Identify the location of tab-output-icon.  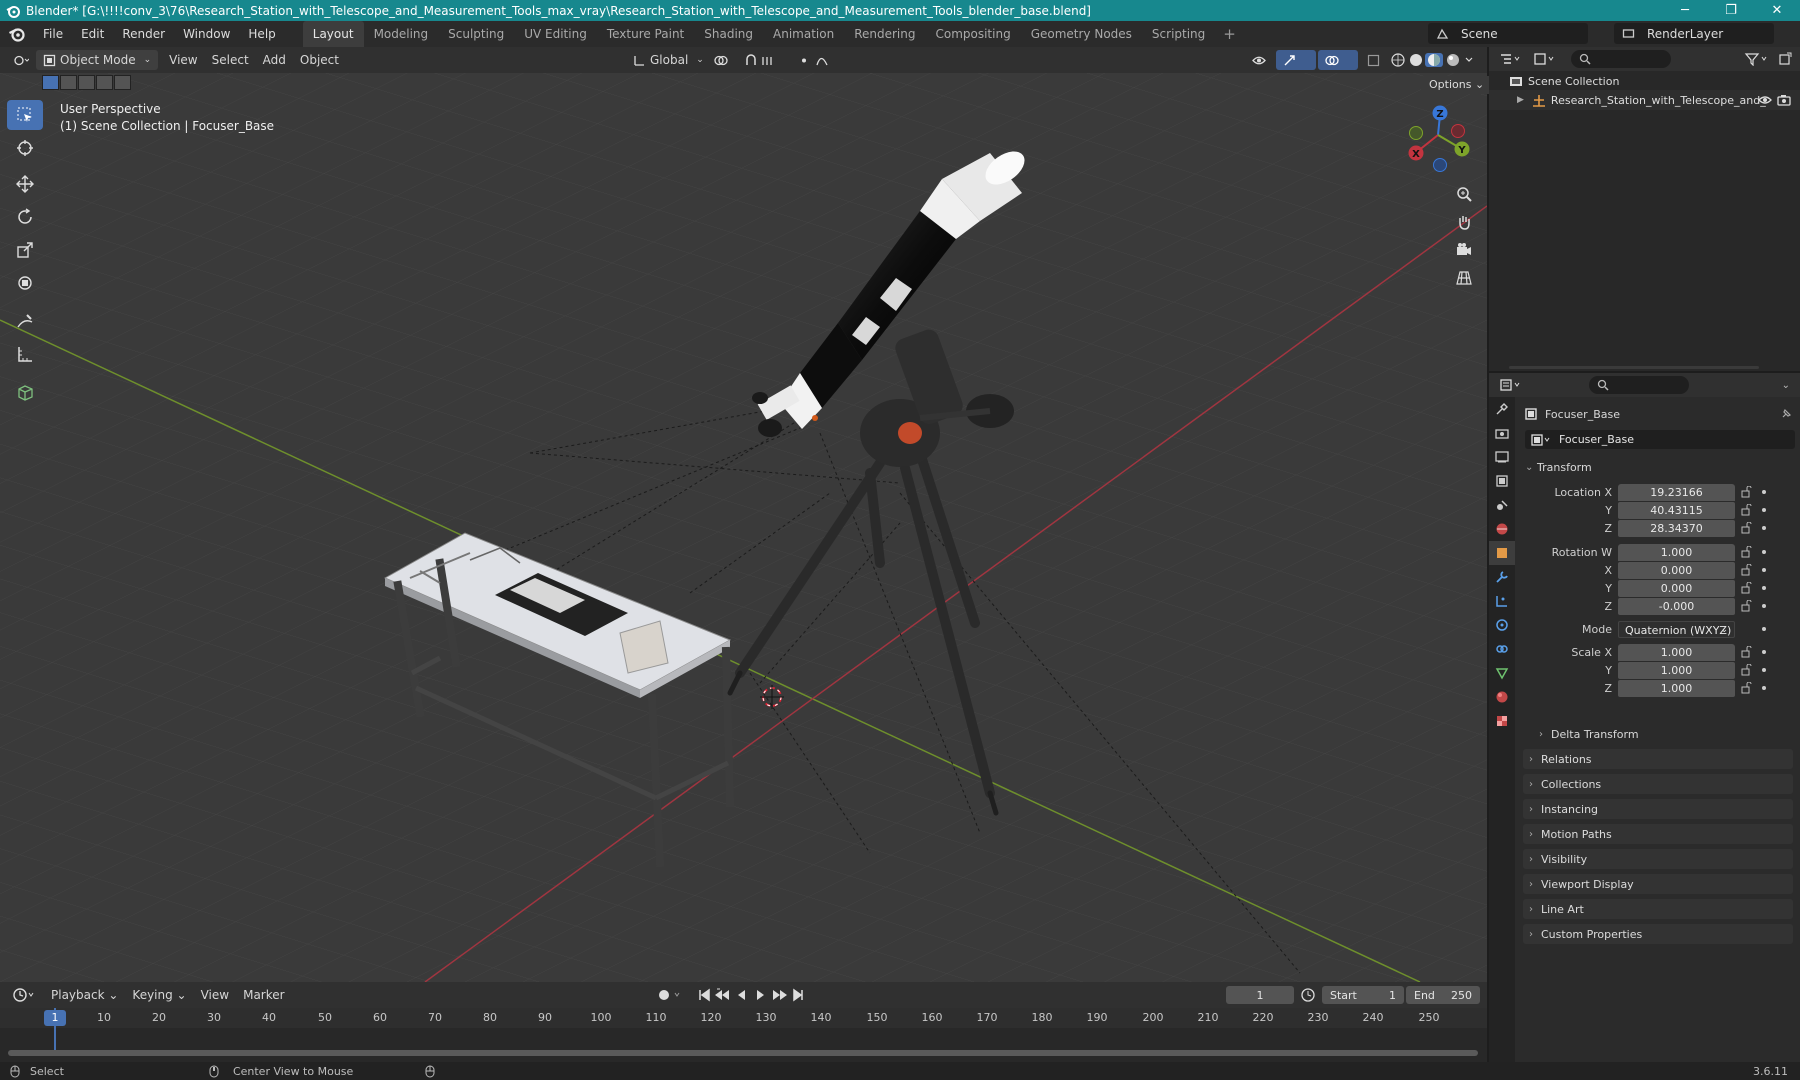
(1502, 457).